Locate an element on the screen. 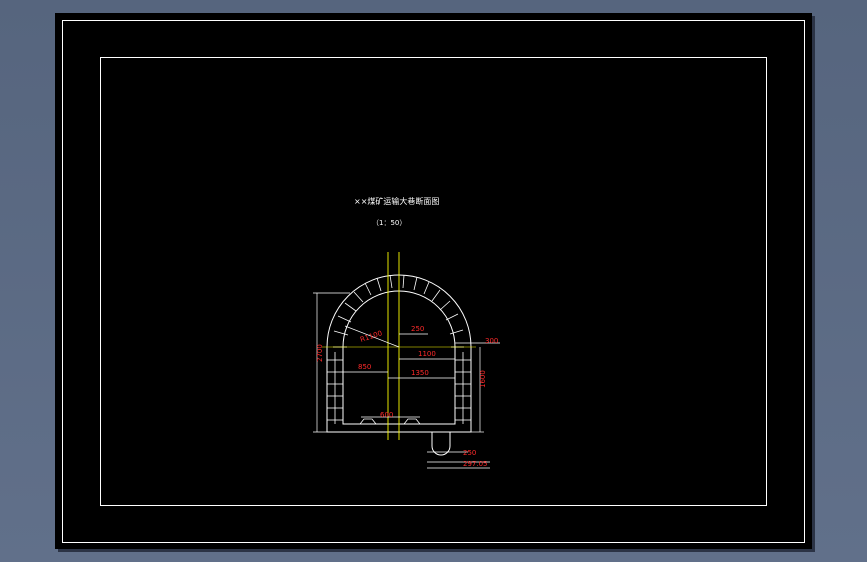 This screenshot has width=867, height=562. dim-250-bottom: 250 is located at coordinates (469, 453).